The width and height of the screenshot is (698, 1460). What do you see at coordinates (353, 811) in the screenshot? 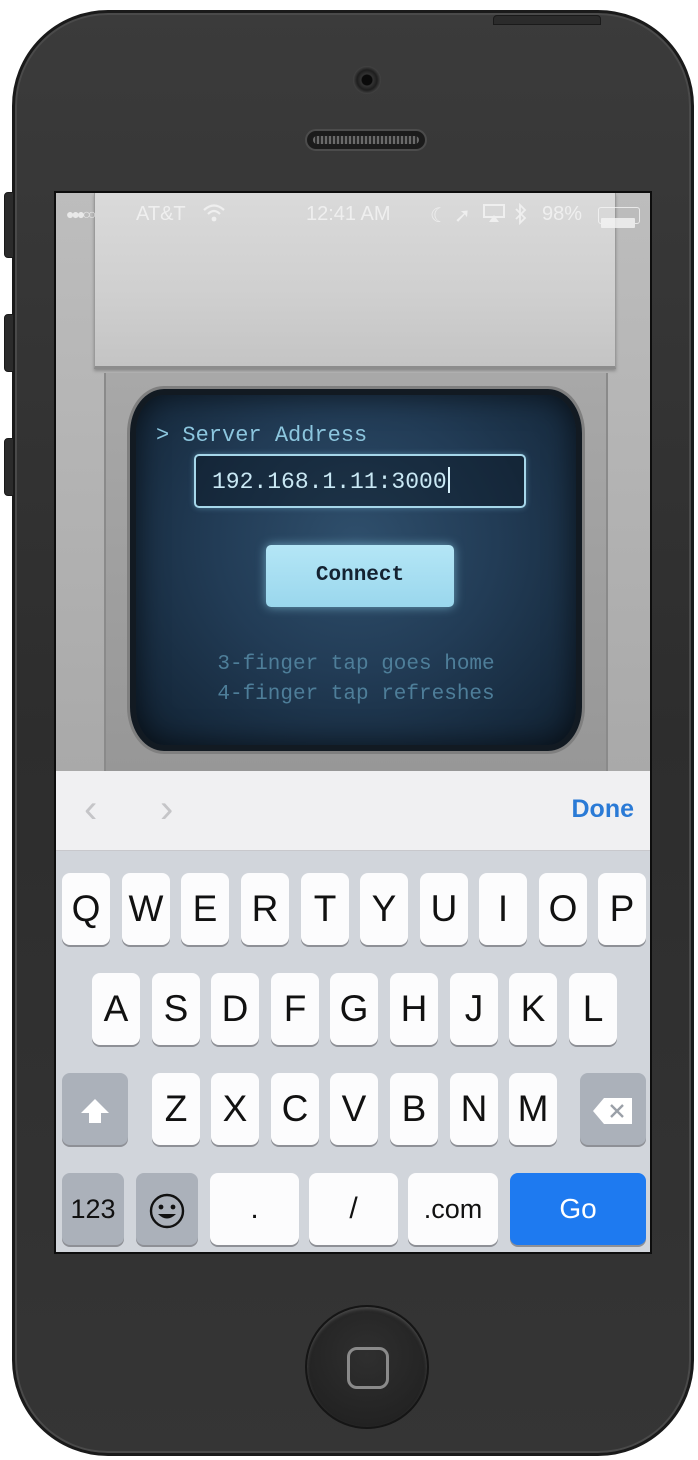
I see `keyboard-accessory-bar: ‹ › Done` at bounding box center [353, 811].